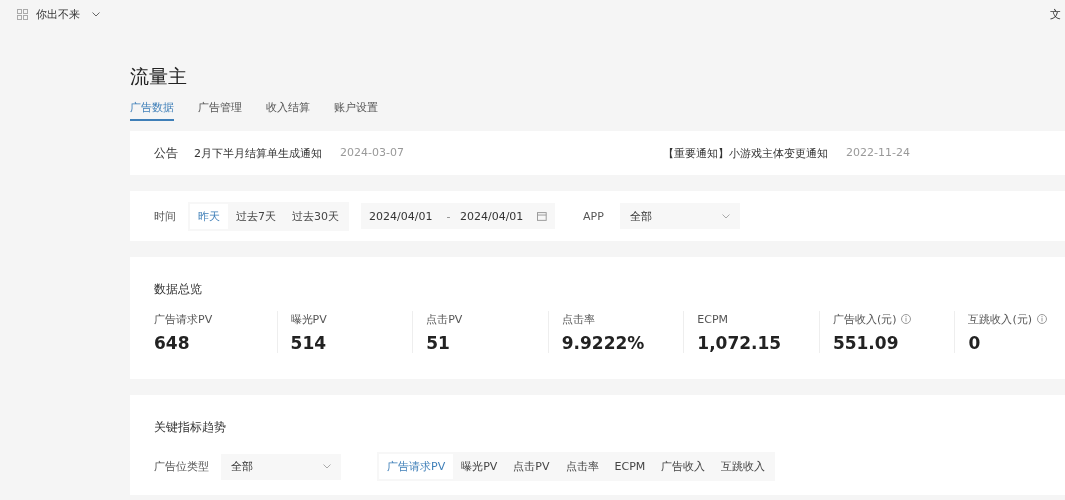 This screenshot has height=500, width=1065. I want to click on app-select: 全部, so click(679, 216).